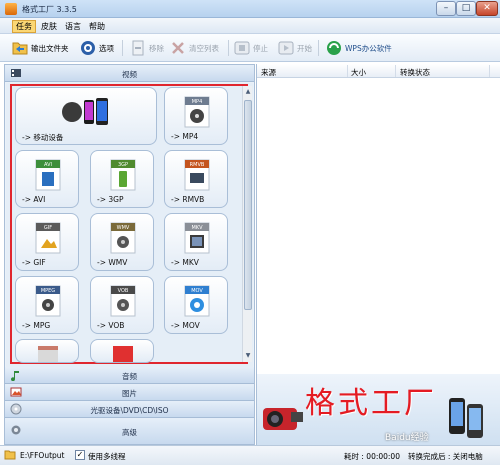  I want to click on menu-bar: 任务 皮肤 语言 帮助, so click(250, 26).